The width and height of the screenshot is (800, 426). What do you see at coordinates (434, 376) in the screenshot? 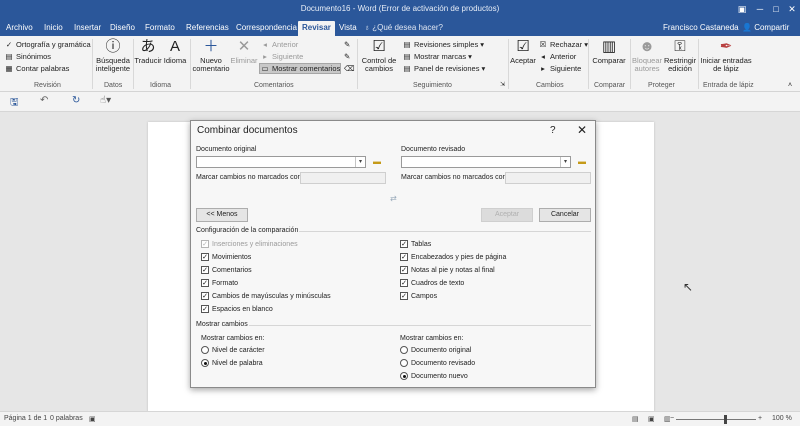
I see `radio-new-document: Documento nuevo` at bounding box center [434, 376].